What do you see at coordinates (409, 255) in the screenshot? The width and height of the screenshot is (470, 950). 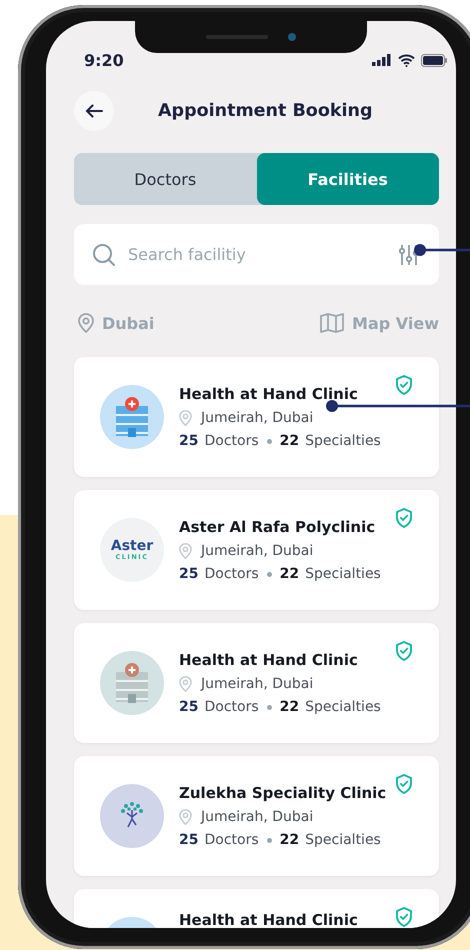 I see `filter-icon` at bounding box center [409, 255].